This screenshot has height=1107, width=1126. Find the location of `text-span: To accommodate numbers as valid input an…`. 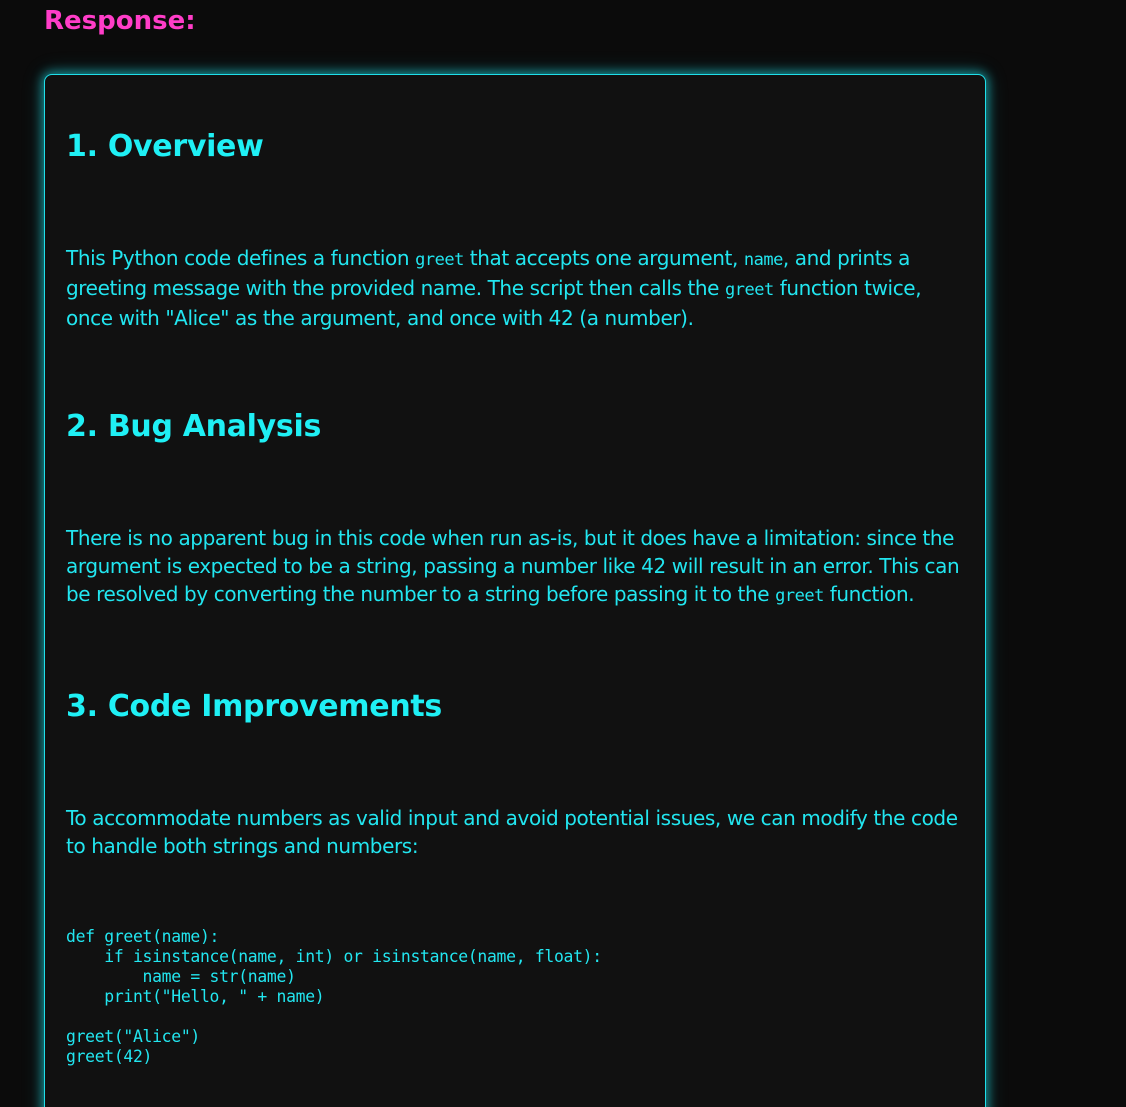

text-span: To accommodate numbers as valid input an… is located at coordinates (512, 832).